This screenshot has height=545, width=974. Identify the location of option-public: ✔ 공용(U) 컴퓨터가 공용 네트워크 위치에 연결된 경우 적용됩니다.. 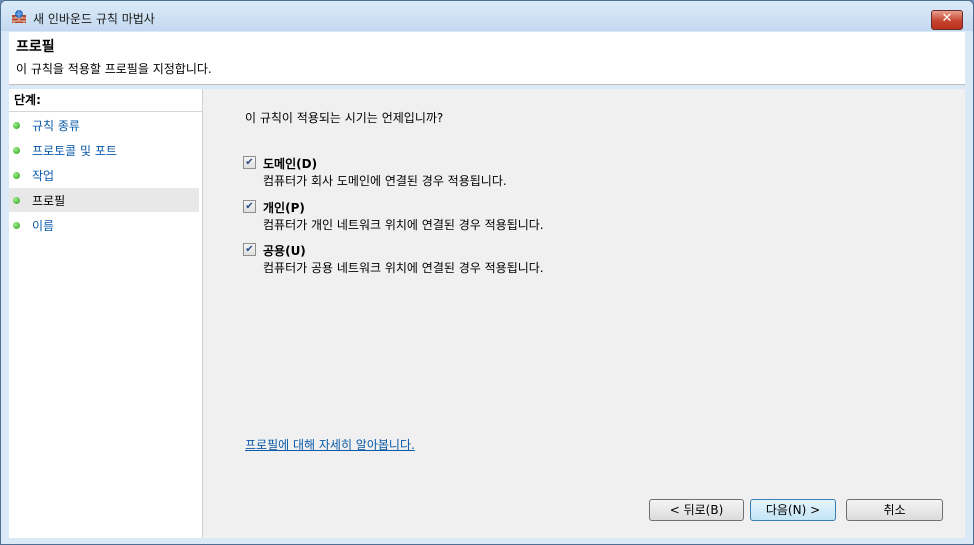
(543, 262).